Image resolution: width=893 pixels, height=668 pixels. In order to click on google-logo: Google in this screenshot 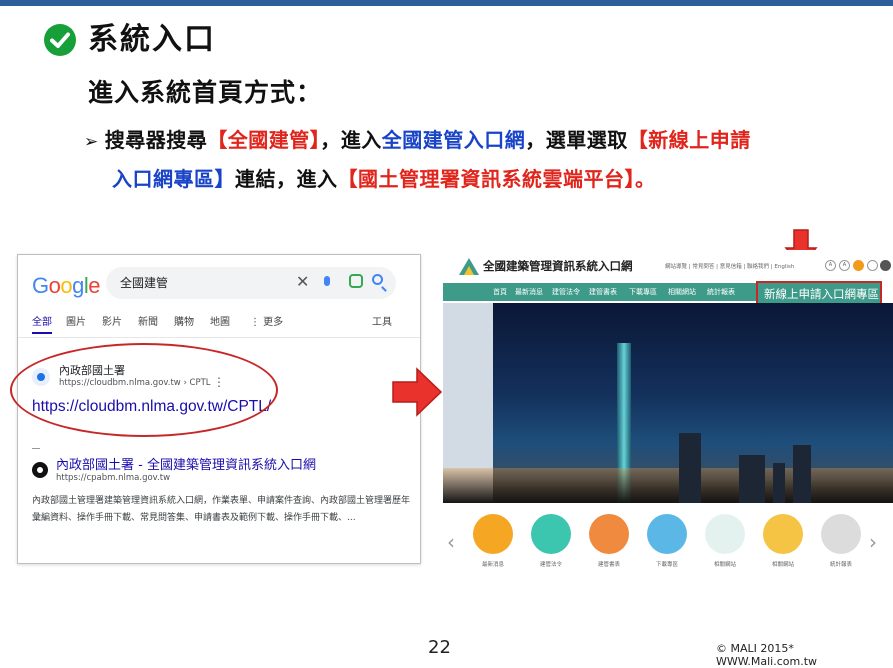, I will do `click(66, 285)`.